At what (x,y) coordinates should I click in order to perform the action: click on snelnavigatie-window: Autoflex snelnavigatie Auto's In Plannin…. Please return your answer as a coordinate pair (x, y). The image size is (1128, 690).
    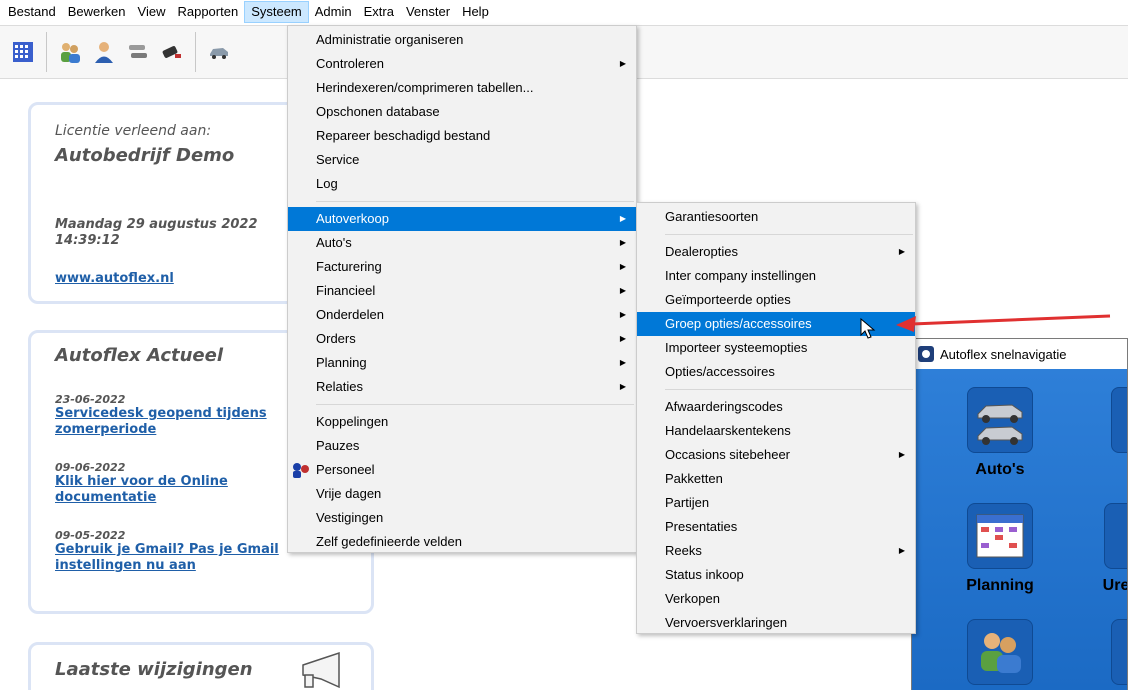
    Looking at the image, I should click on (1019, 514).